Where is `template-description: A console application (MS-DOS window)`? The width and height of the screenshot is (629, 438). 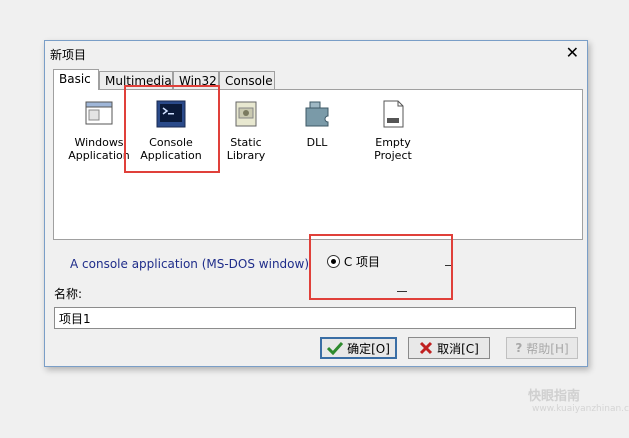
template-description: A console application (MS-DOS window) is located at coordinates (190, 264).